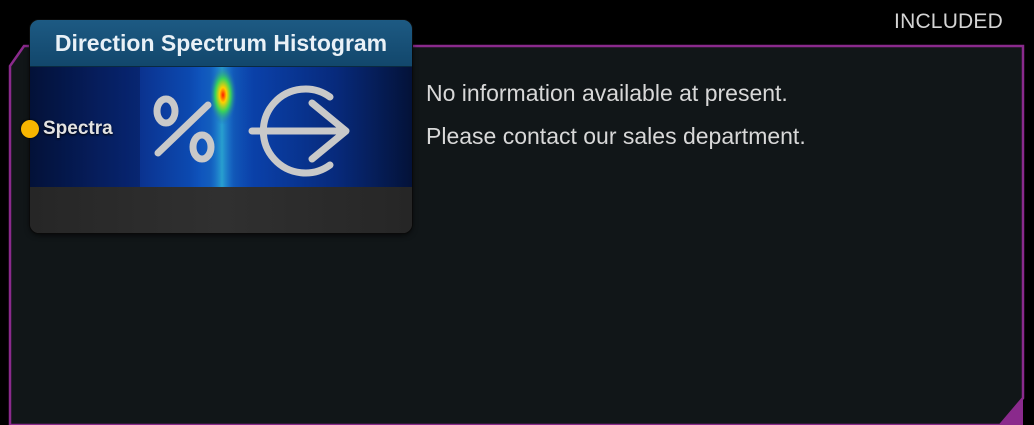  I want to click on input-port-spectra: Spectra, so click(67, 129).